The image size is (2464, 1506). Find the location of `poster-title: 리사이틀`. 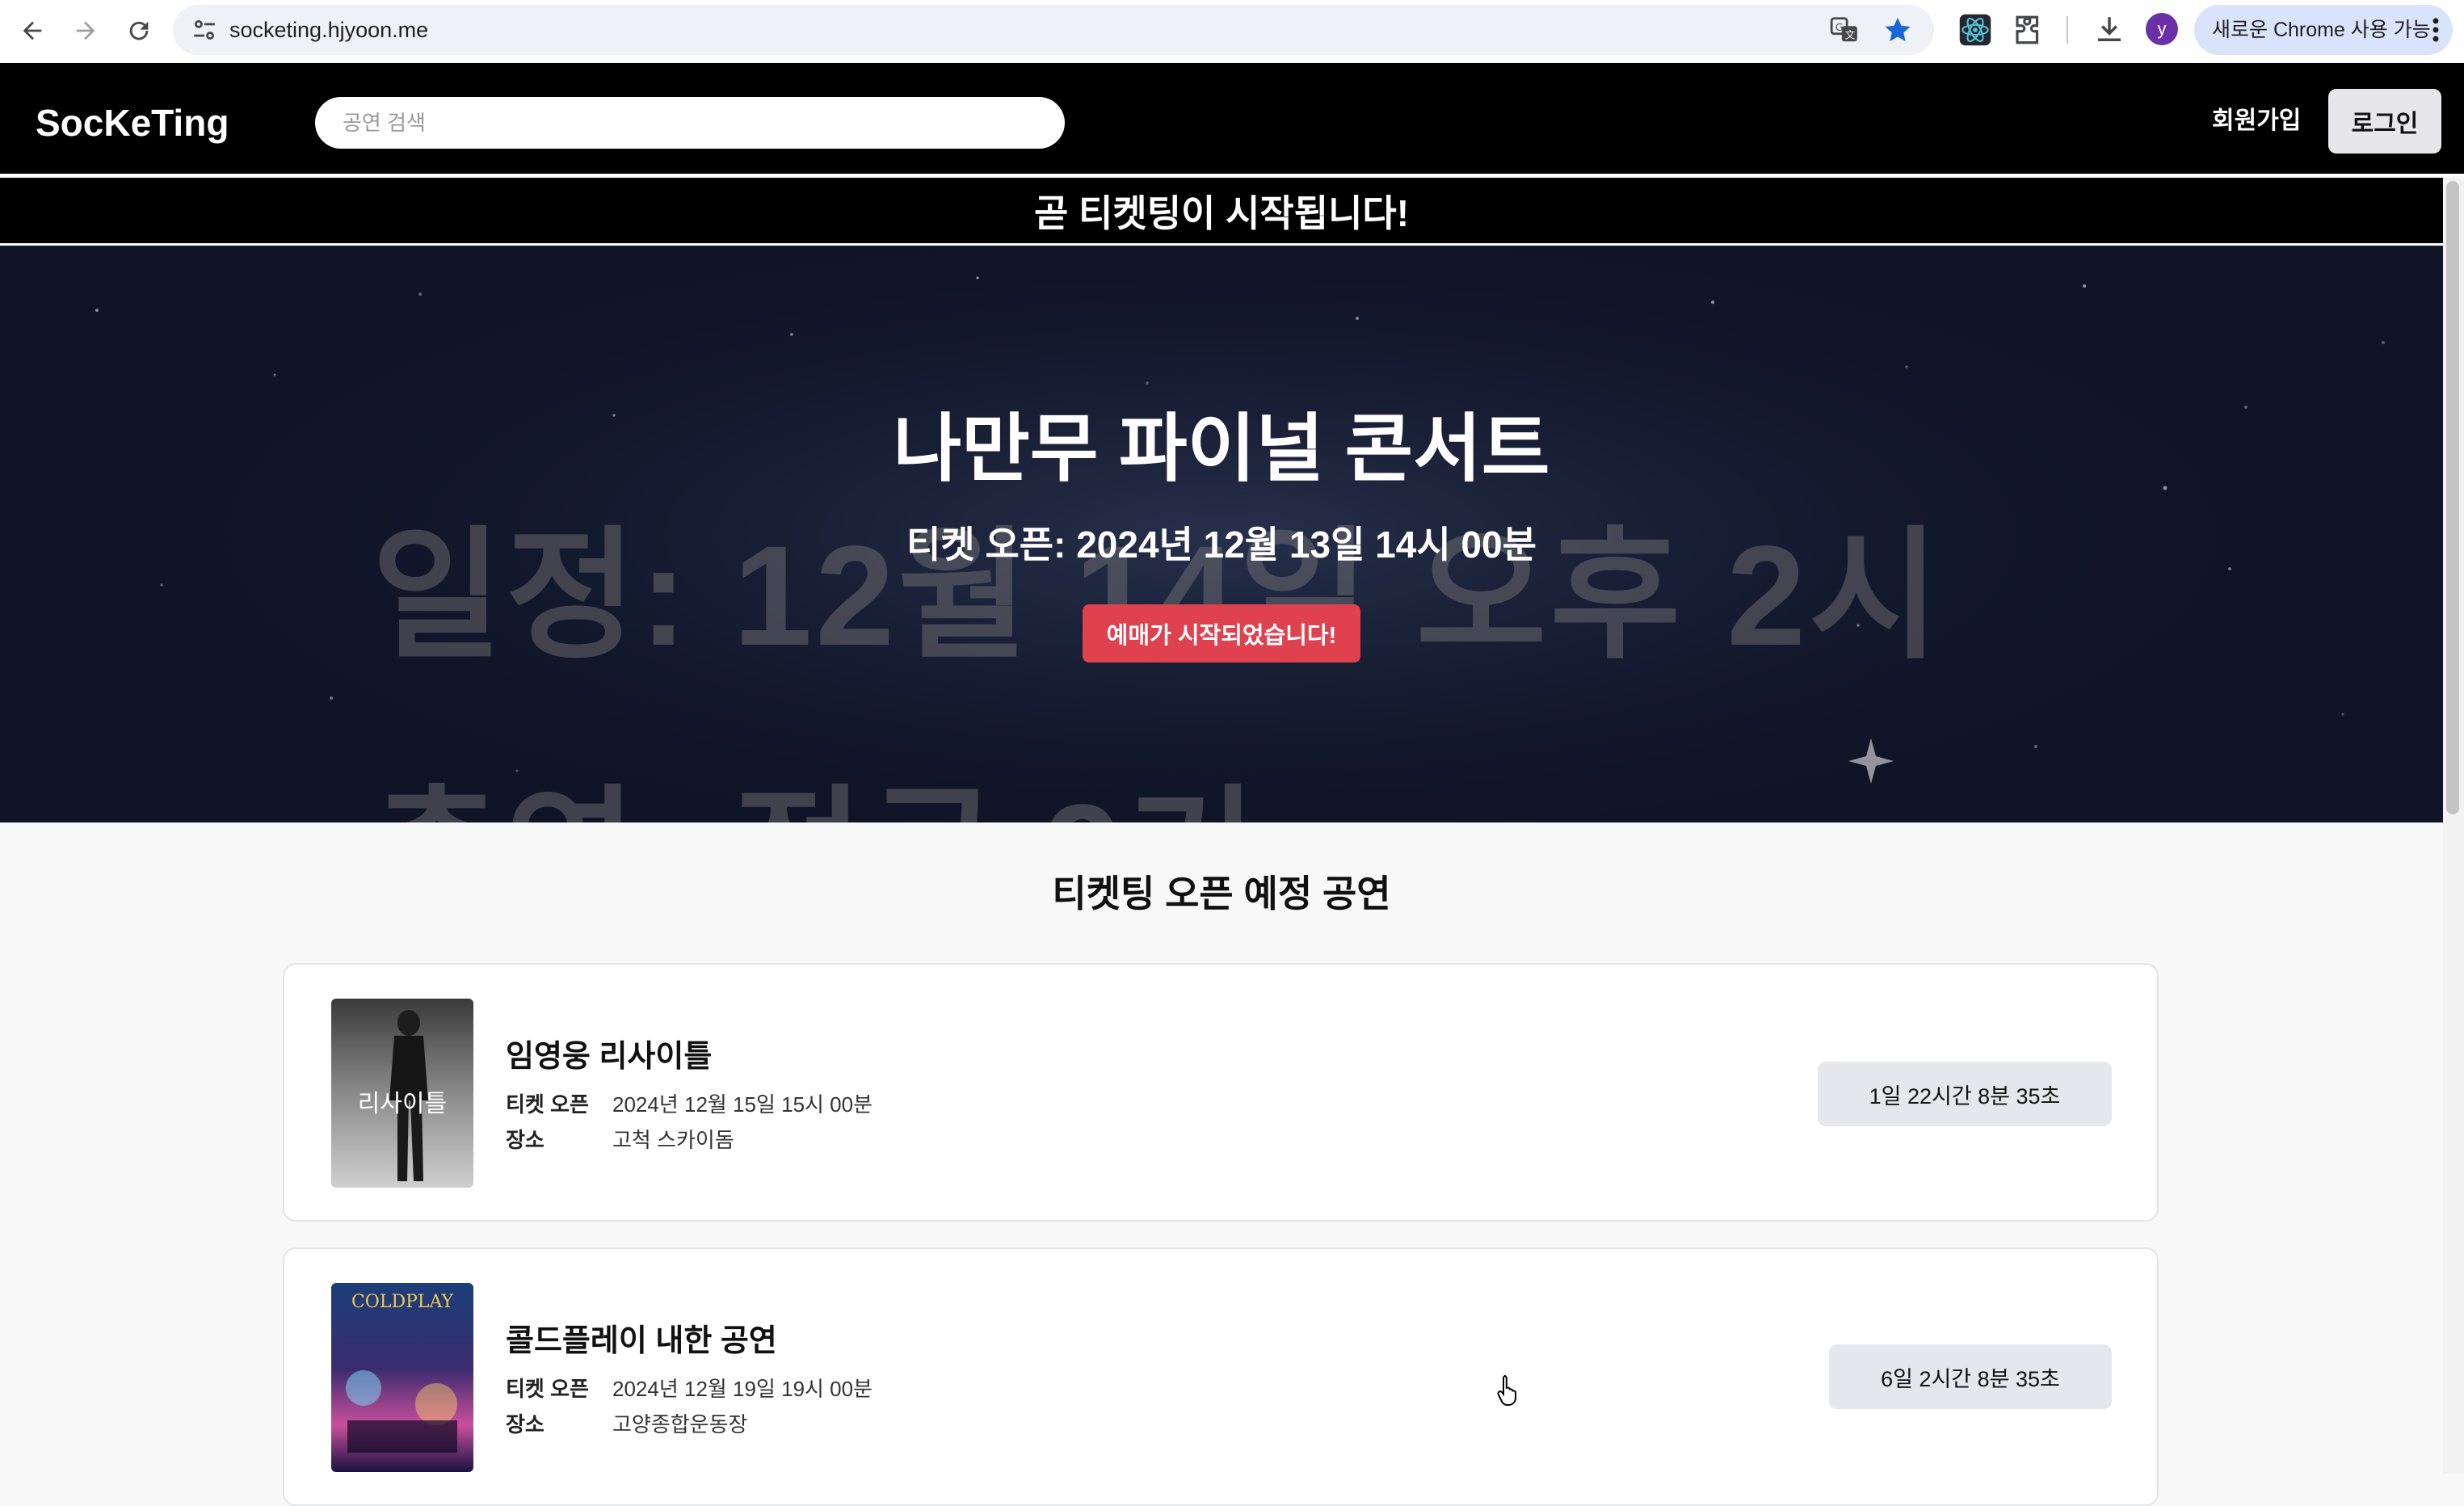

poster-title: 리사이틀 is located at coordinates (402, 1104).